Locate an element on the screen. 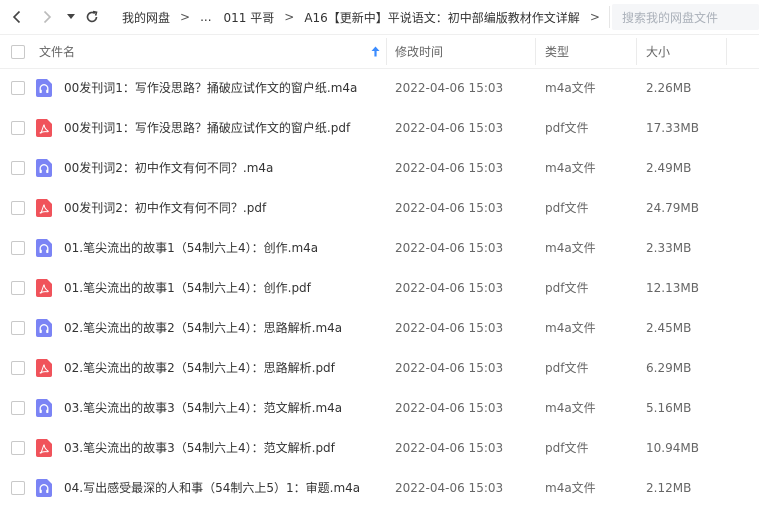  file-name: 02.笔尖流出的故事2（54制六上4）：思路解析.pdf is located at coordinates (199, 368).